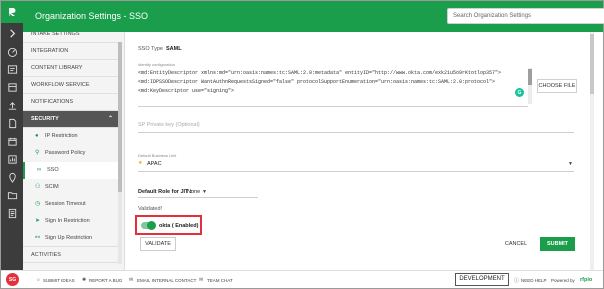  Describe the element at coordinates (592, 151) in the screenshot. I see `main-scrollbar` at that location.